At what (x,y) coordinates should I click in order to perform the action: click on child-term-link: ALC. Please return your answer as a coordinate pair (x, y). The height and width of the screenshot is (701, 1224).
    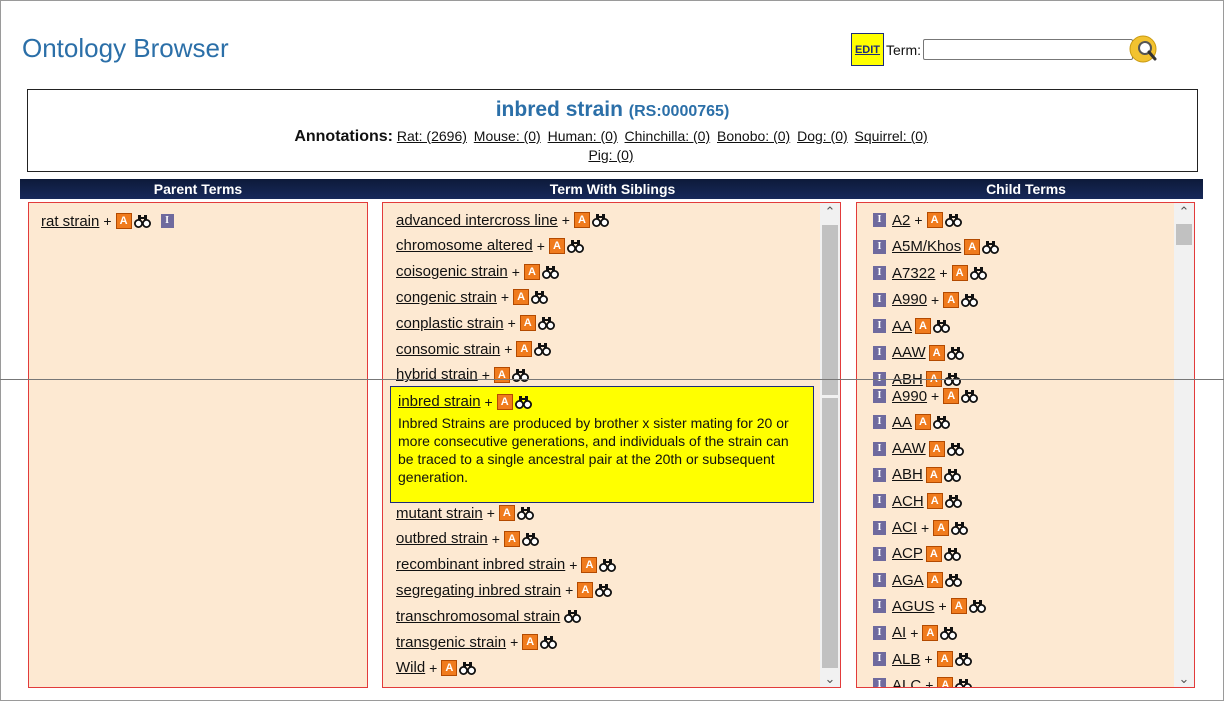
    Looking at the image, I should click on (906, 682).